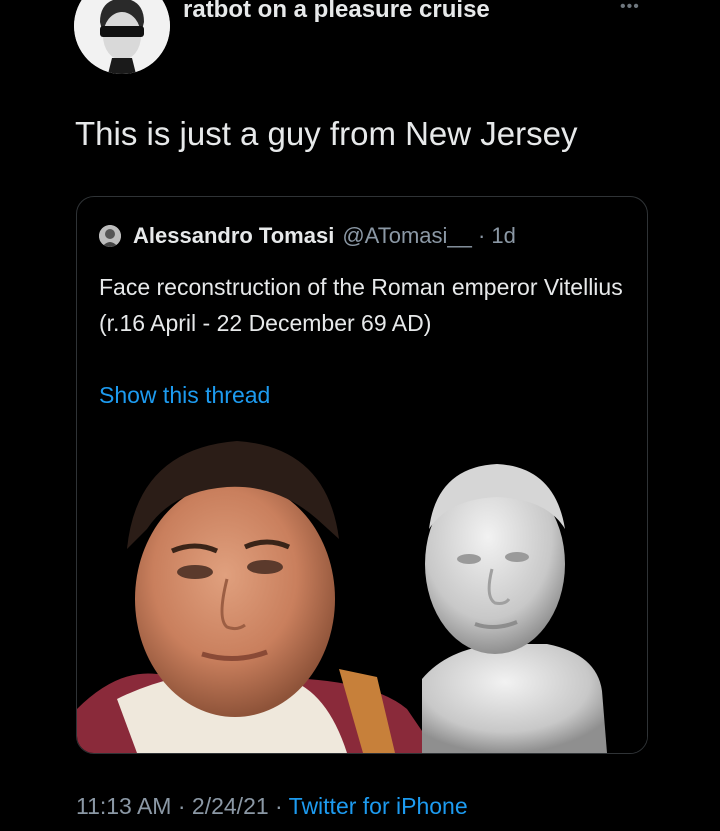 This screenshot has width=720, height=831. Describe the element at coordinates (360, 40) in the screenshot. I see `tweet-header: ratbot on a pleasure cruise •••` at that location.